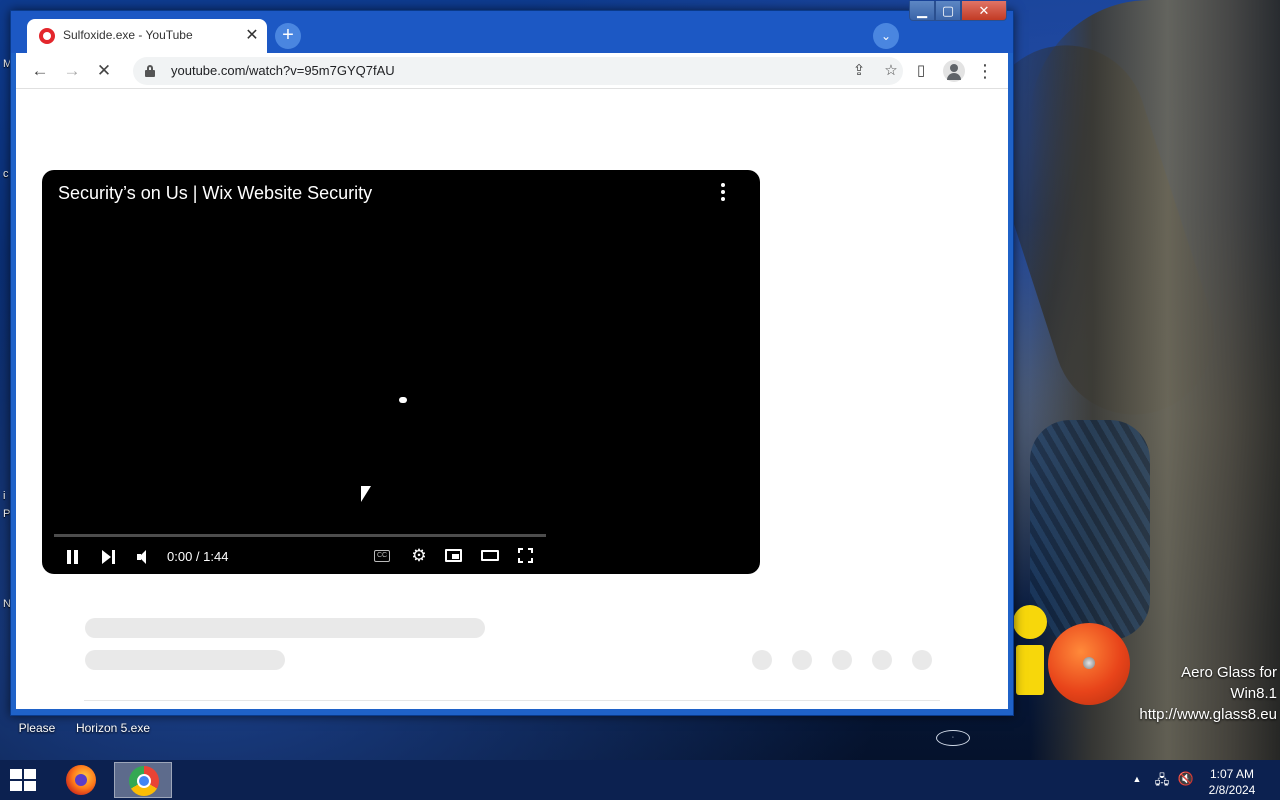 The image size is (1280, 800). I want to click on close-window-button: ✕, so click(984, 11).